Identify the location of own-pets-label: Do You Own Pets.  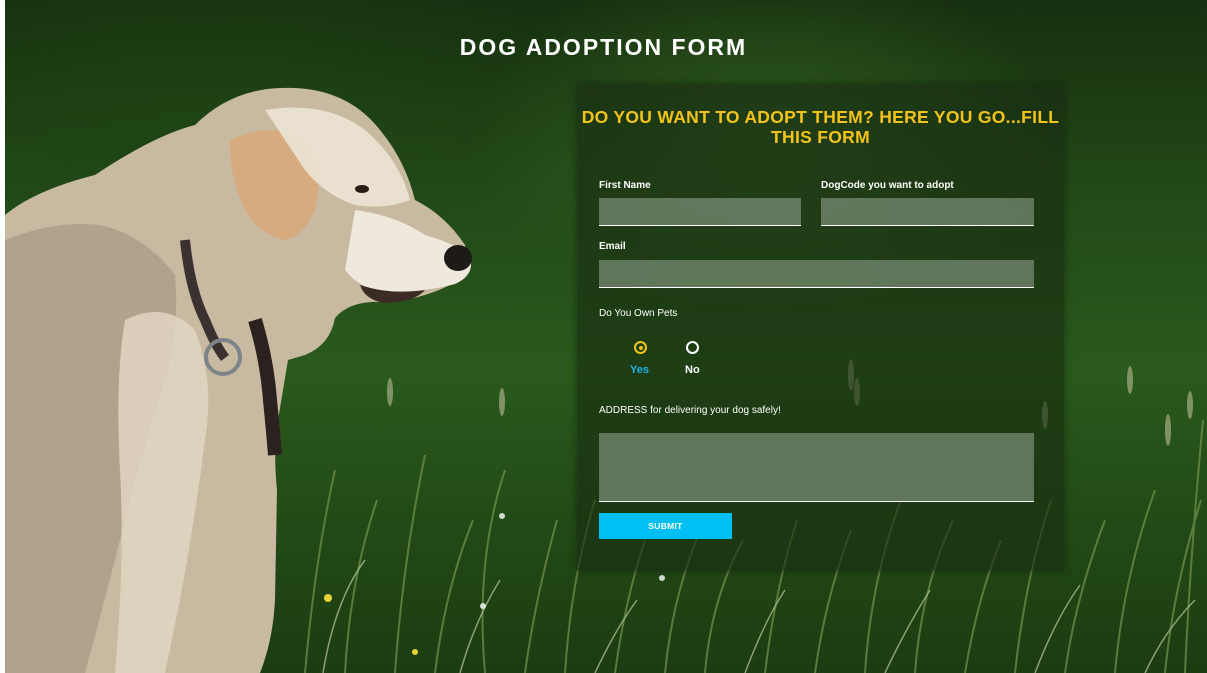
(638, 313).